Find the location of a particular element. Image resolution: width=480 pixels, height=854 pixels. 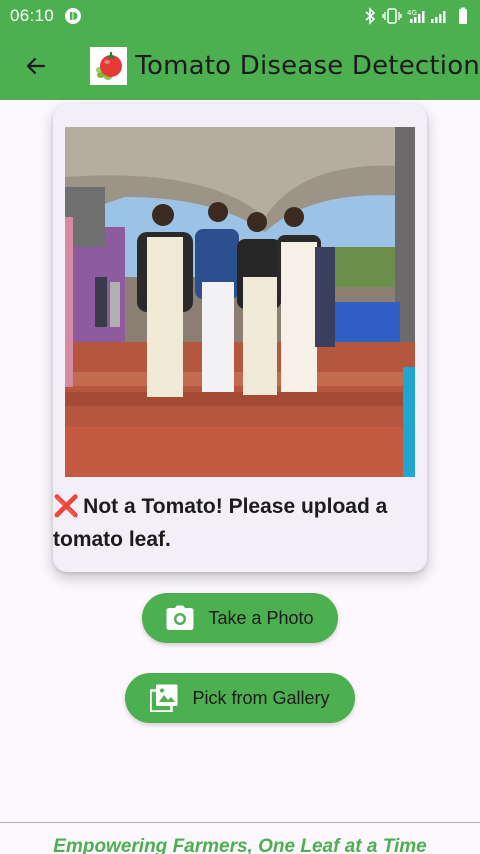

app-logo is located at coordinates (108, 66).